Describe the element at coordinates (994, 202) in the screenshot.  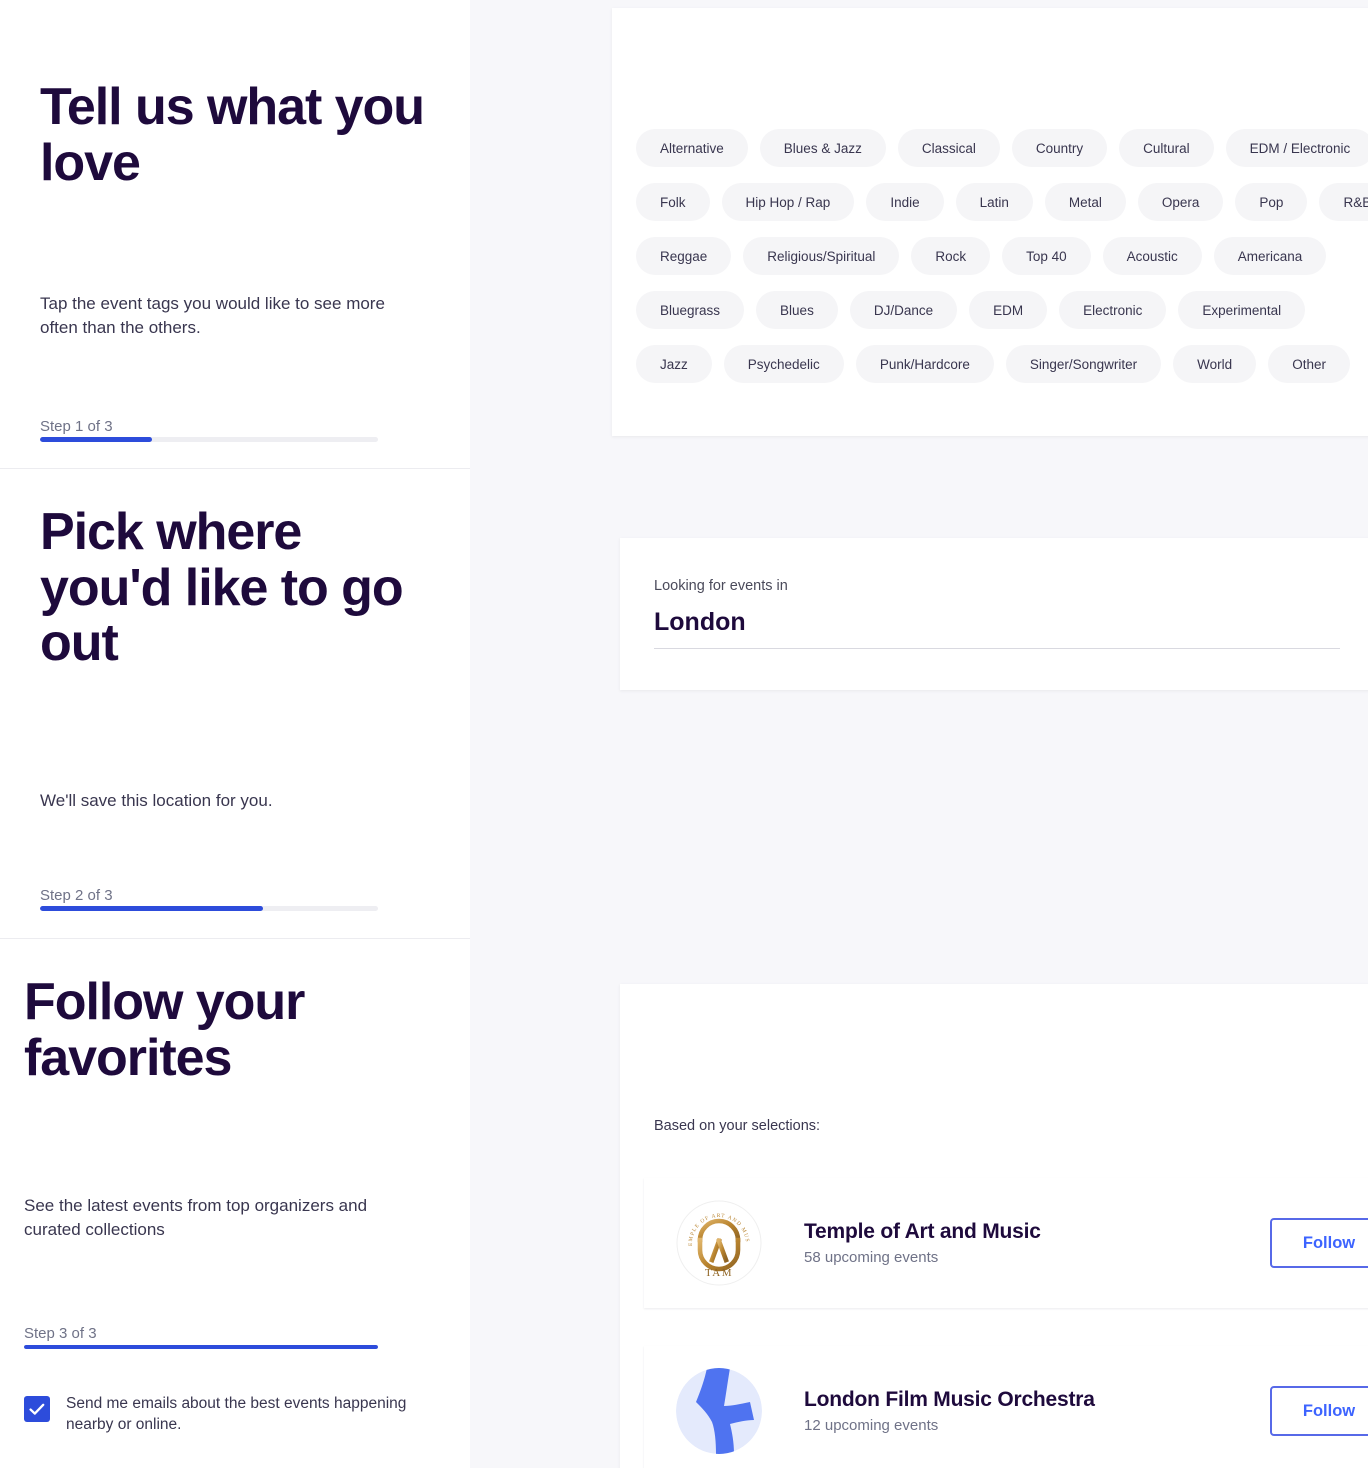
I see `tag-pill: Latin` at that location.